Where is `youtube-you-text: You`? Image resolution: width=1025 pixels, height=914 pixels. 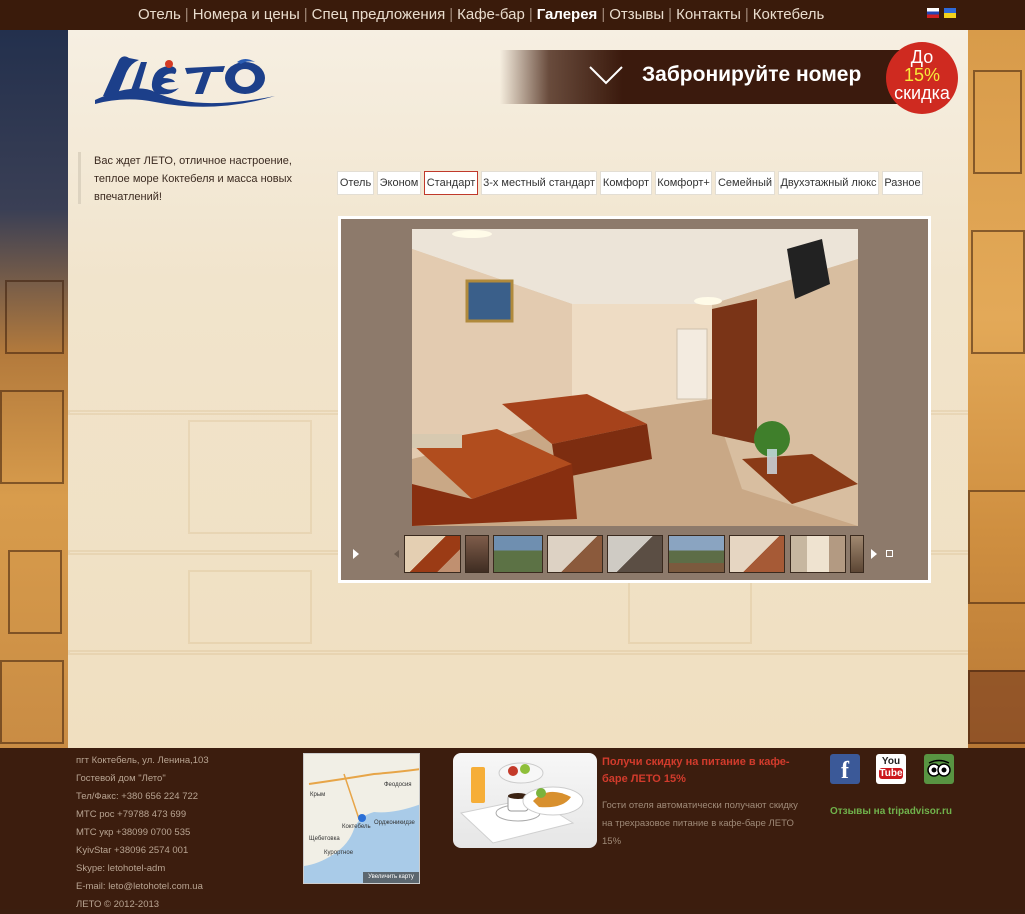
youtube-you-text: You is located at coordinates (891, 761).